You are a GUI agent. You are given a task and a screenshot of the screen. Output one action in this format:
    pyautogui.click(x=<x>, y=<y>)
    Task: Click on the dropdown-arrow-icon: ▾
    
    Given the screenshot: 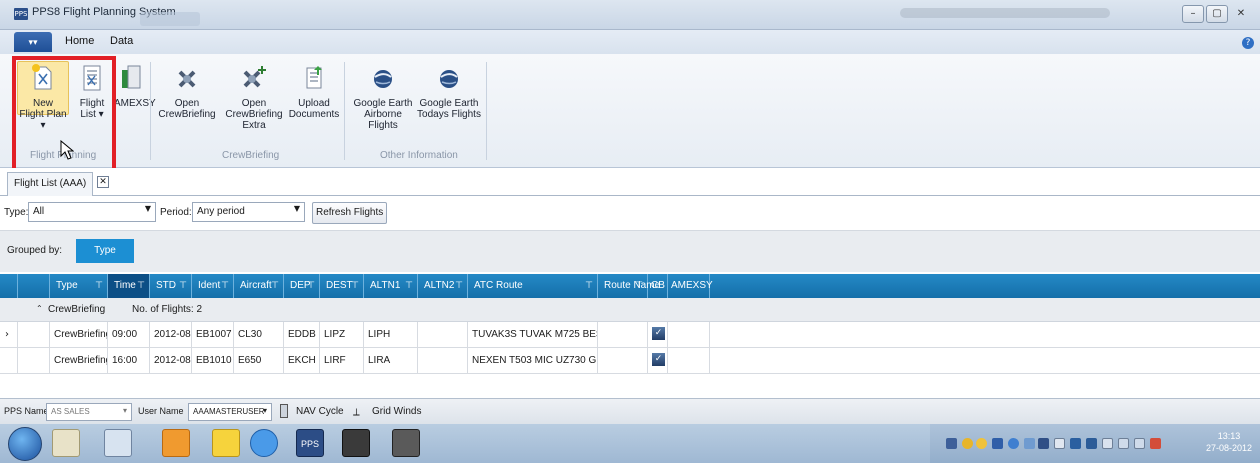 What is the action you would take?
    pyautogui.click(x=124, y=410)
    